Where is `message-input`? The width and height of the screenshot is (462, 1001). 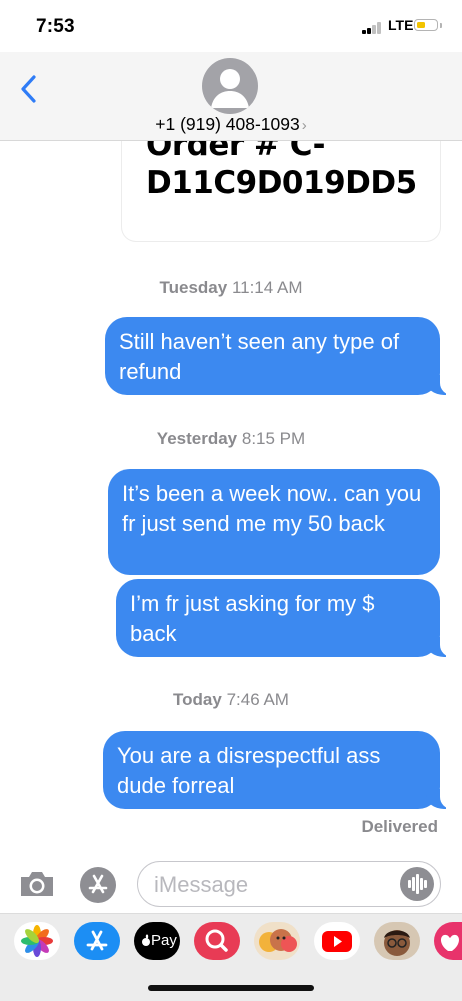 message-input is located at coordinates (274, 885).